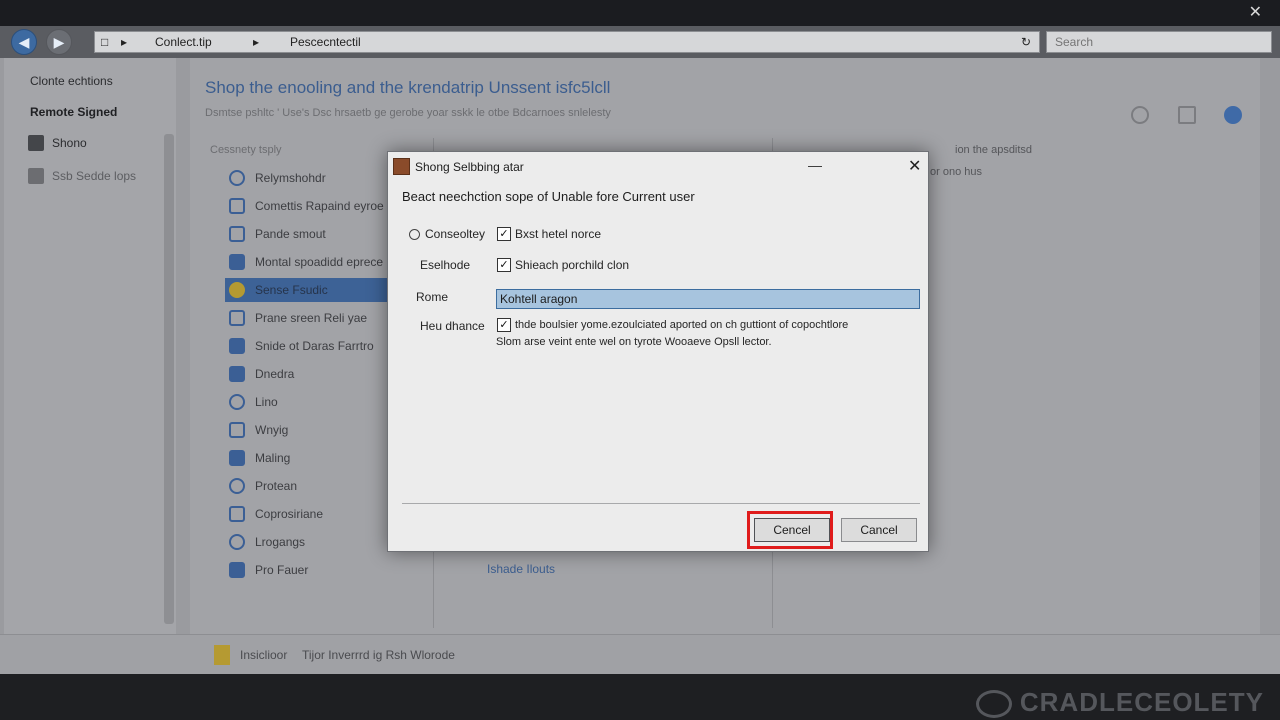 This screenshot has height=720, width=1280. I want to click on detail-text: ion the apsditsd, so click(994, 150).